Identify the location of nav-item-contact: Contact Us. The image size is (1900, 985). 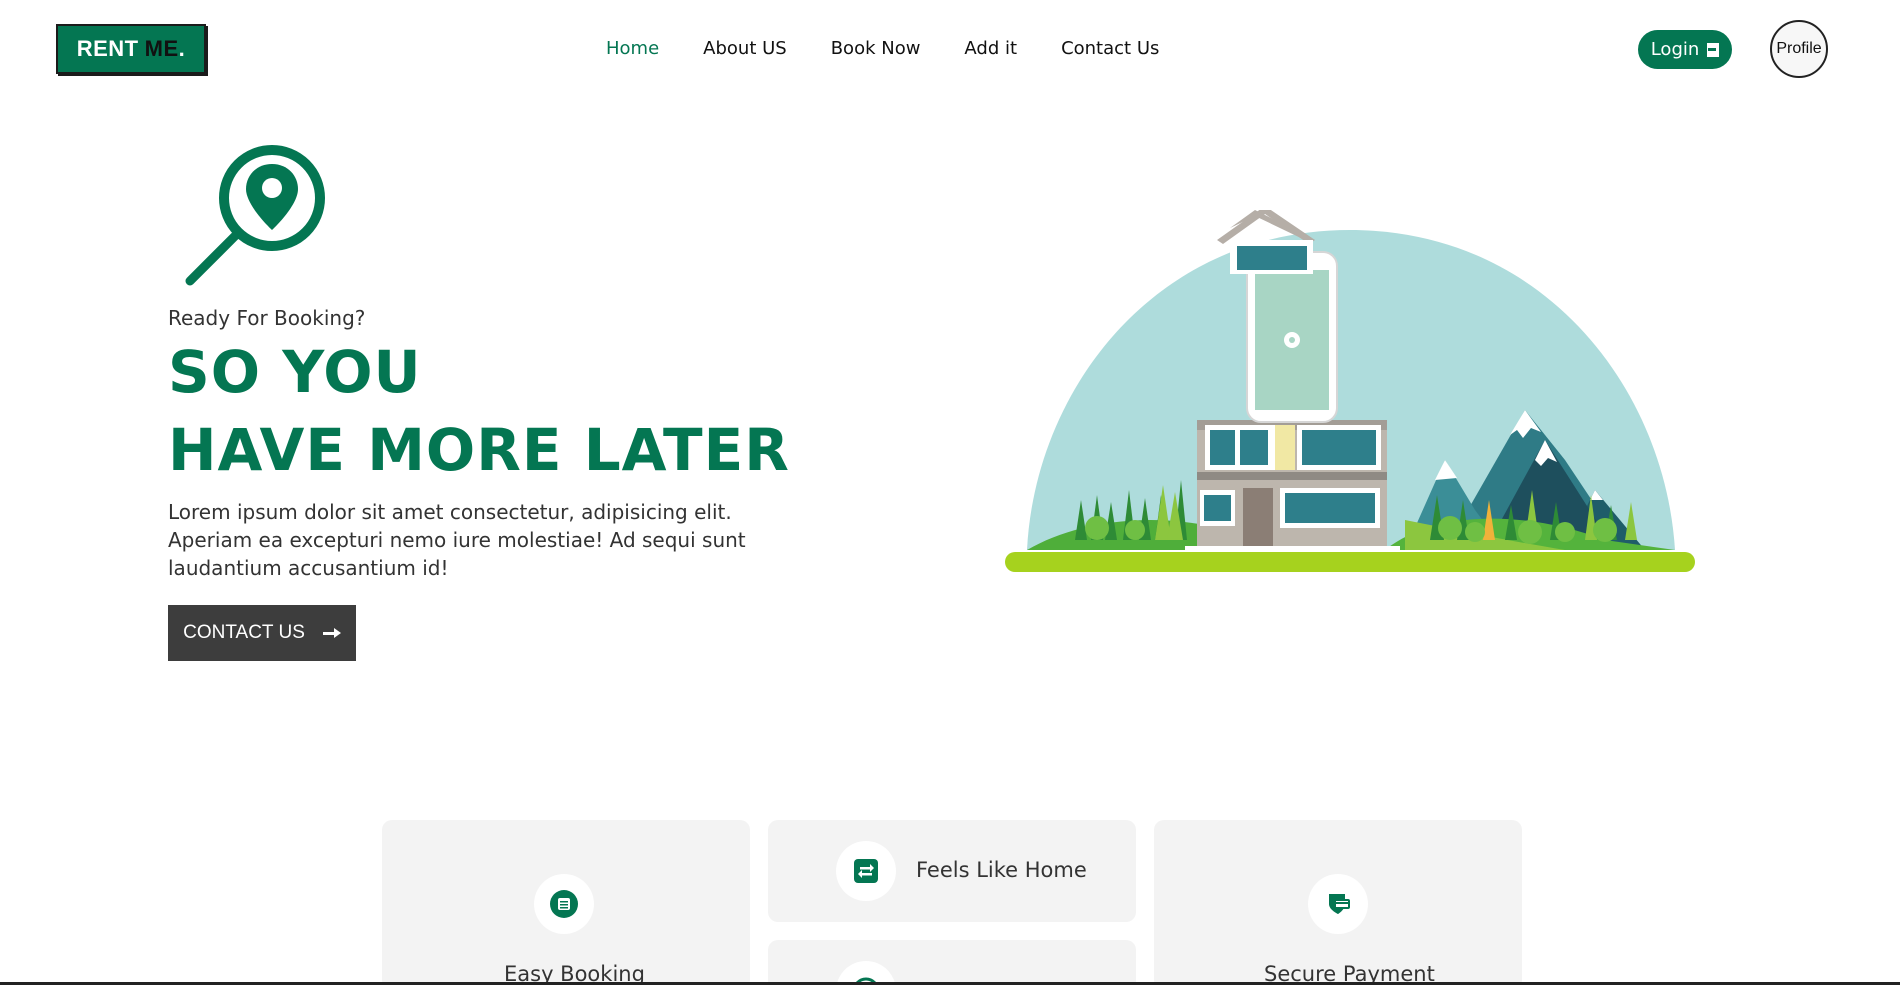
(1110, 48).